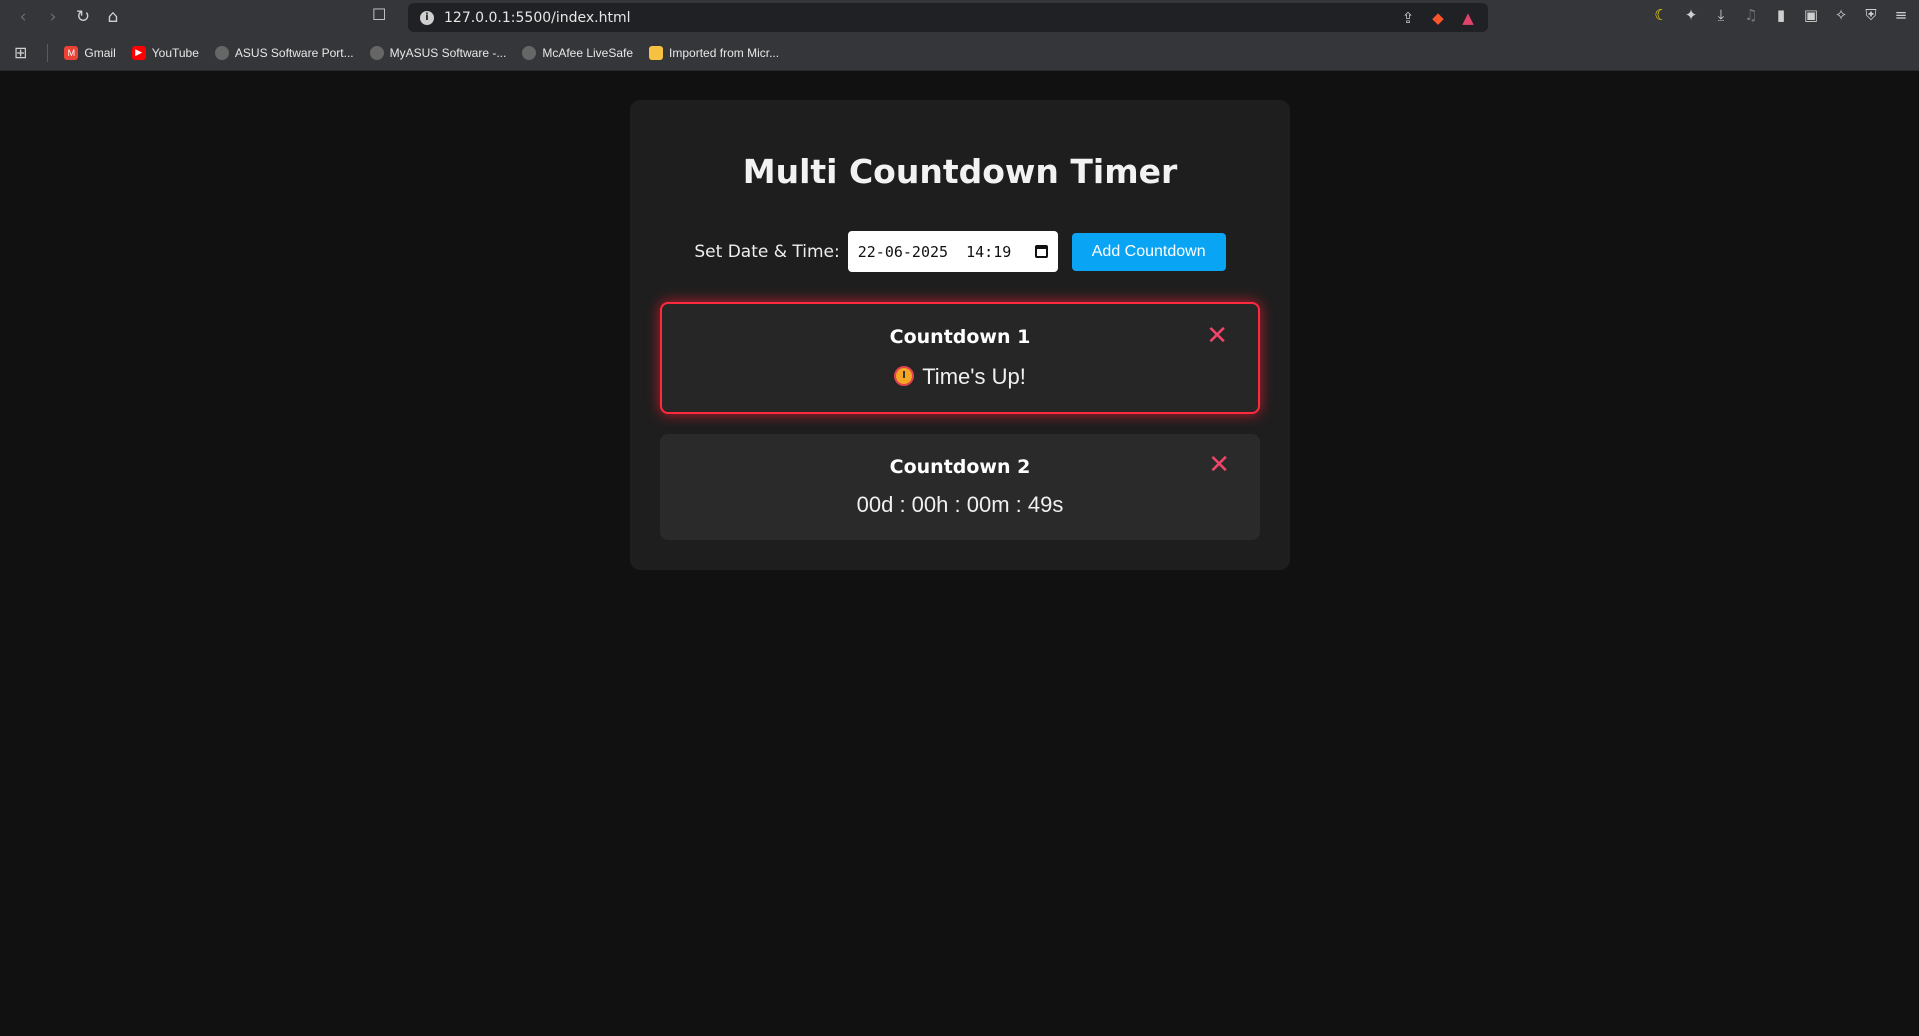 The height and width of the screenshot is (1036, 1919). Describe the element at coordinates (1901, 15) in the screenshot. I see `menu-icon: ≡` at that location.